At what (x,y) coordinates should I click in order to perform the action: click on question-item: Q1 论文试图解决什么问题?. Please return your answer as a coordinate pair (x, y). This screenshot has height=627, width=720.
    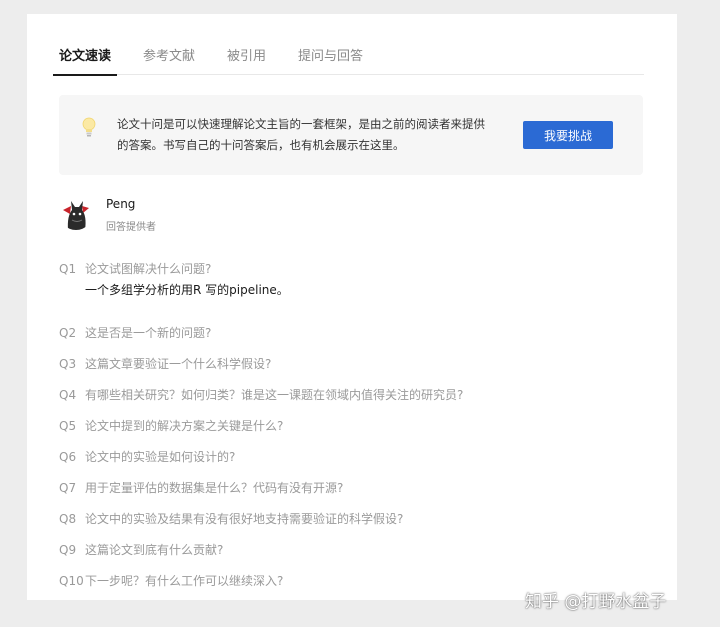
    Looking at the image, I should click on (354, 269).